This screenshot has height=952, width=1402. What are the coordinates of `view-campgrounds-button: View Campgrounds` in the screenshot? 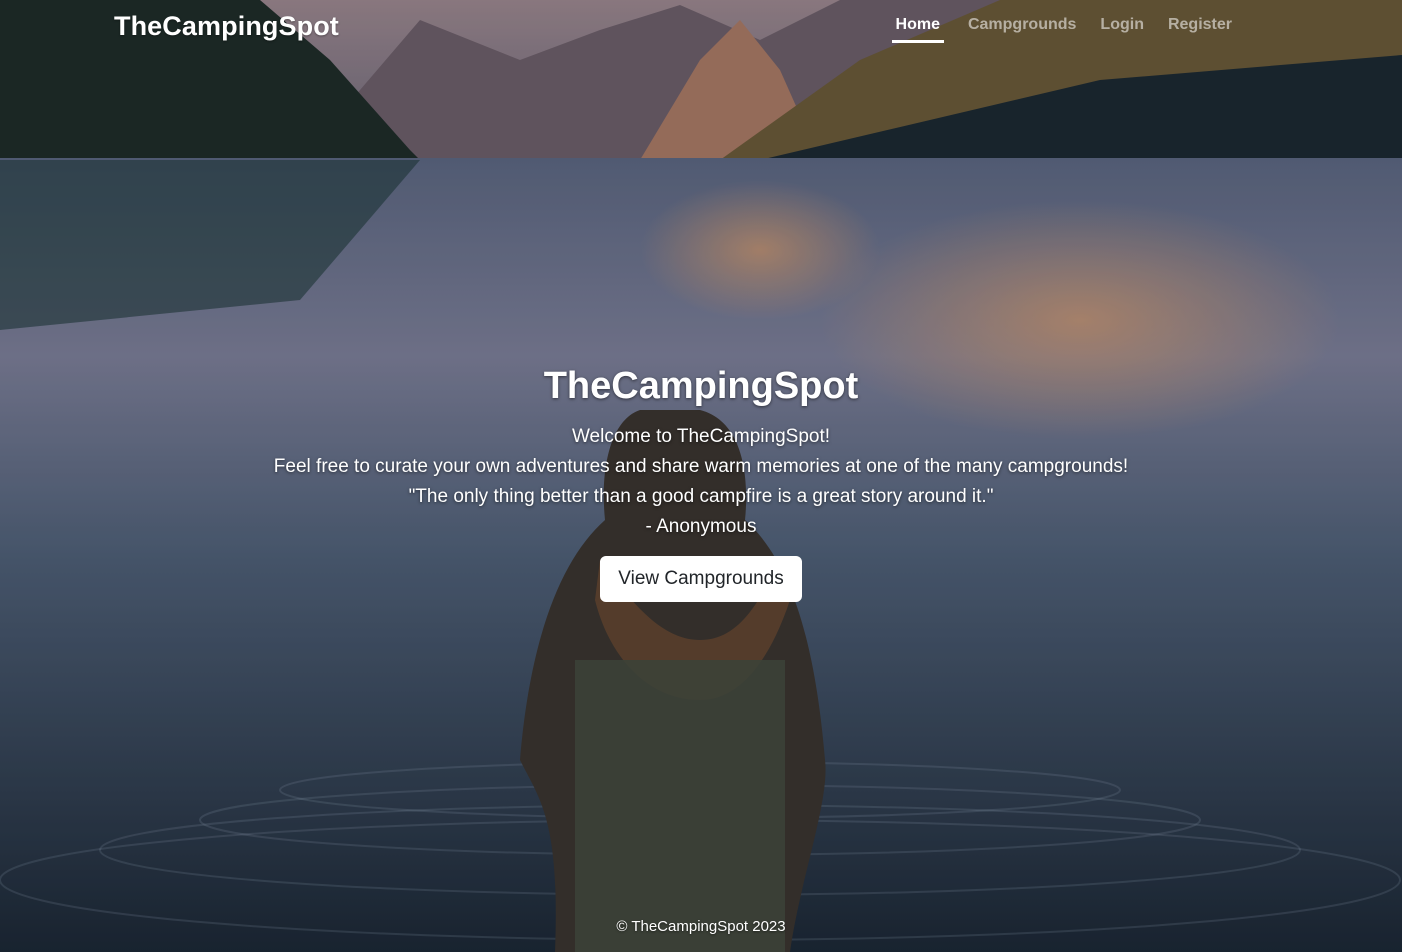 It's located at (701, 579).